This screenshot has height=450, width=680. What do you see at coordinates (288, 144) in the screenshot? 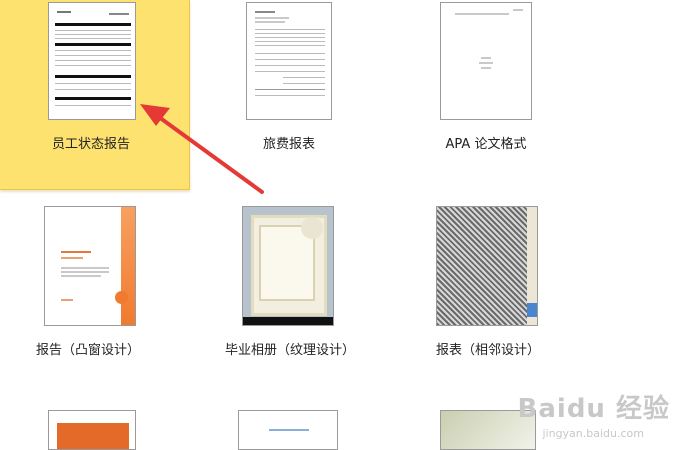
I see `template-label-travel-expense: 旅费报表` at bounding box center [288, 144].